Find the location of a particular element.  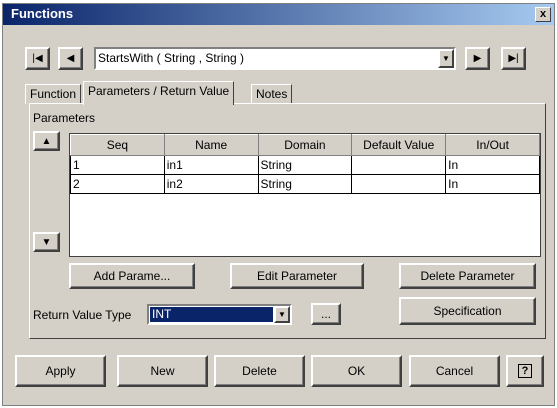

table-row: 2 in2 String In is located at coordinates (305, 184).